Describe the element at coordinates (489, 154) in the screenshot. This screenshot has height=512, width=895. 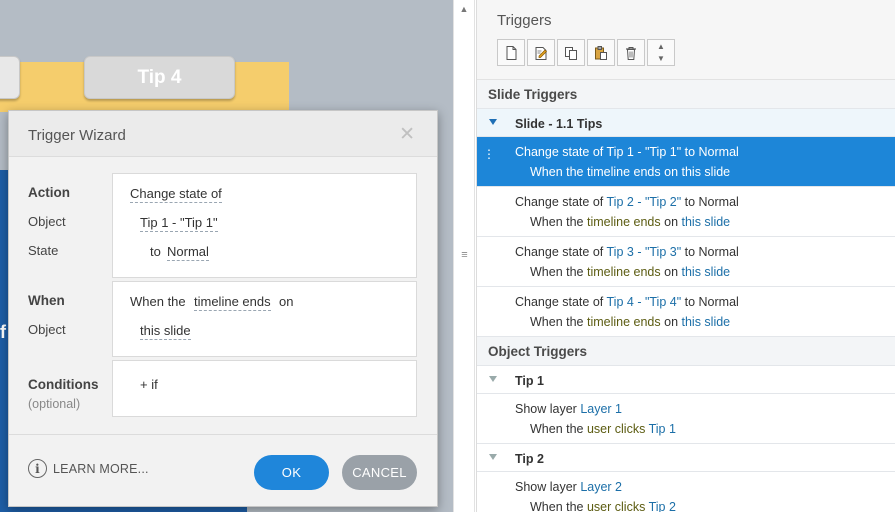
I see `drag-handle-icon: ⋮` at that location.